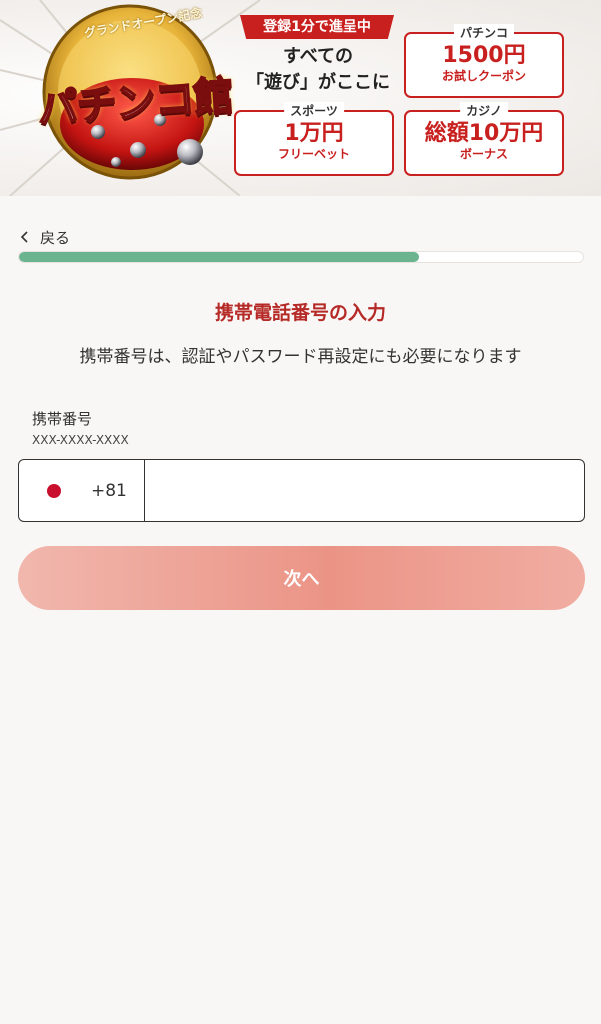 Image resolution: width=601 pixels, height=1024 pixels. Describe the element at coordinates (318, 70) in the screenshot. I see `catch-copy: すべての 「遊び」がここに` at that location.